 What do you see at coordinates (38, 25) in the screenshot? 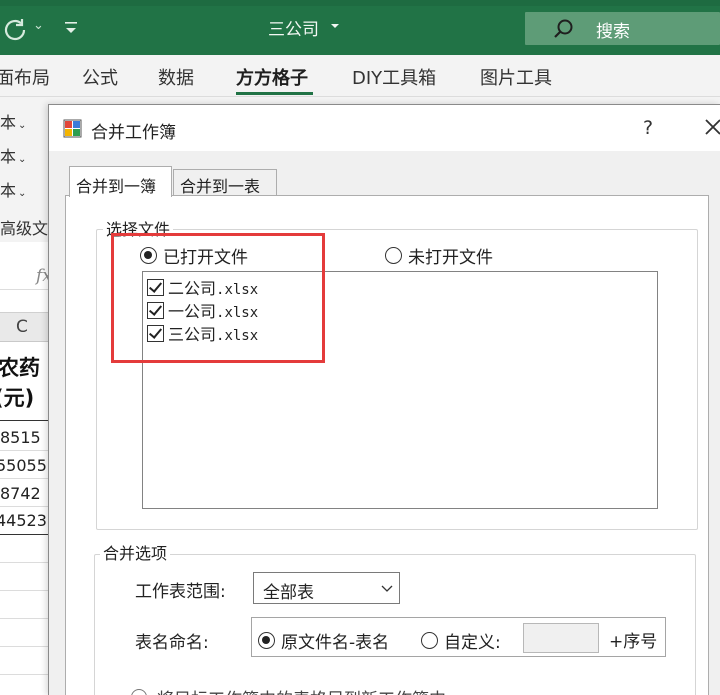
I see `redo-dropdown-icon: ⌄` at bounding box center [38, 25].